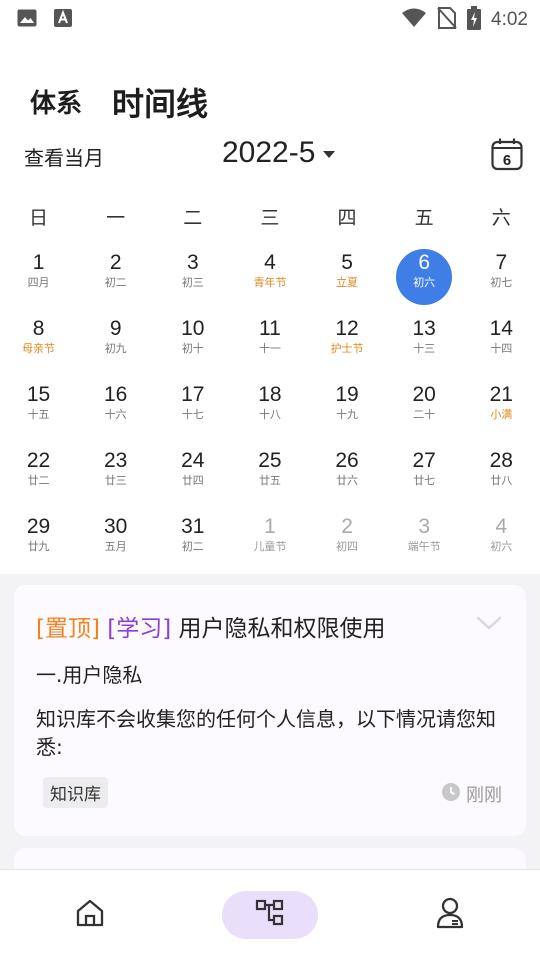 This screenshot has width=540, height=961. I want to click on day-number: 9, so click(115, 328).